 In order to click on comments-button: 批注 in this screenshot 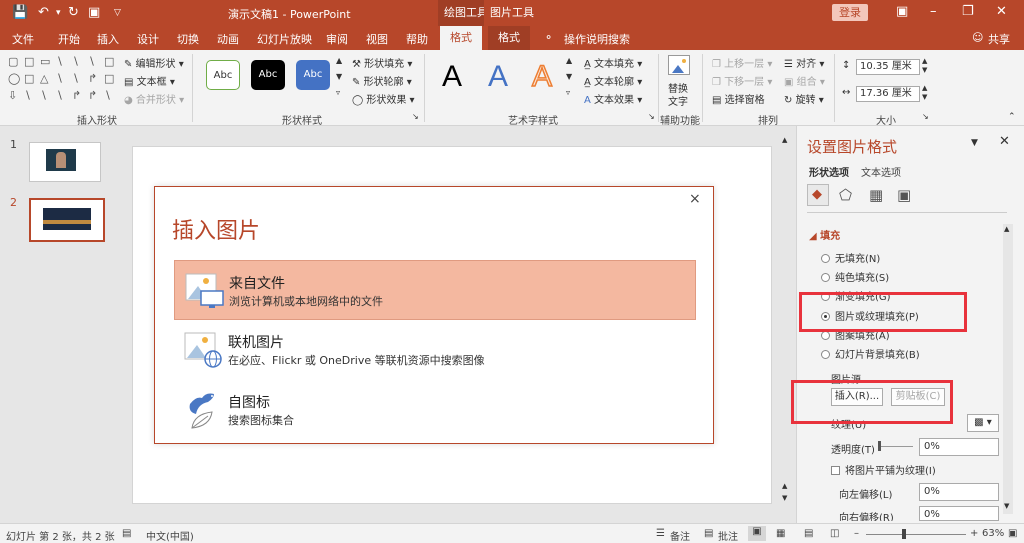, I will do `click(728, 535)`.